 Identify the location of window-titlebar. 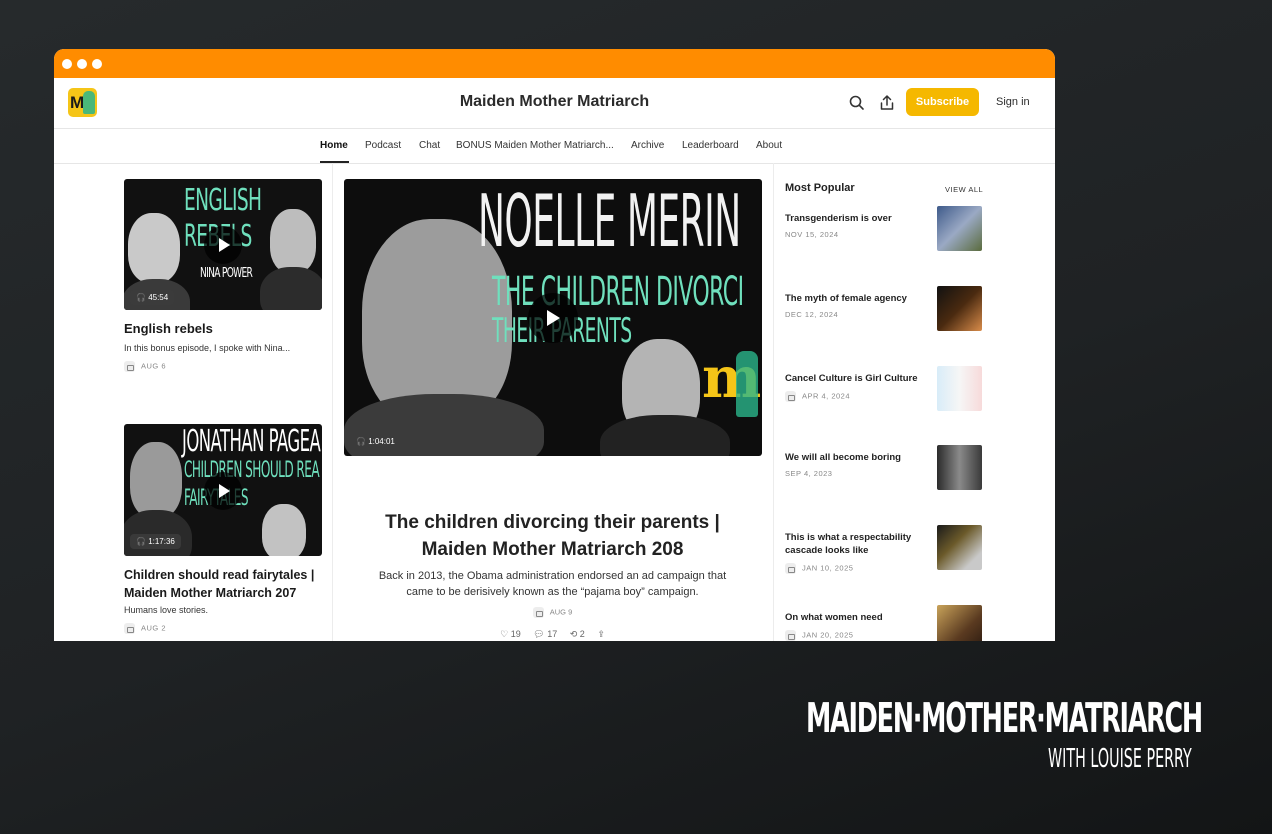
(554, 63).